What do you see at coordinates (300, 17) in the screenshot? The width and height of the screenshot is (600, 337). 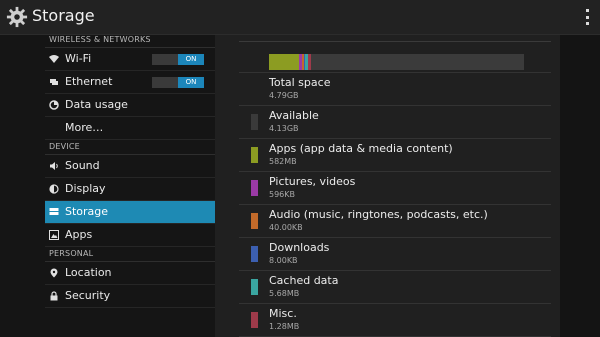 I see `action-bar: Storage` at bounding box center [300, 17].